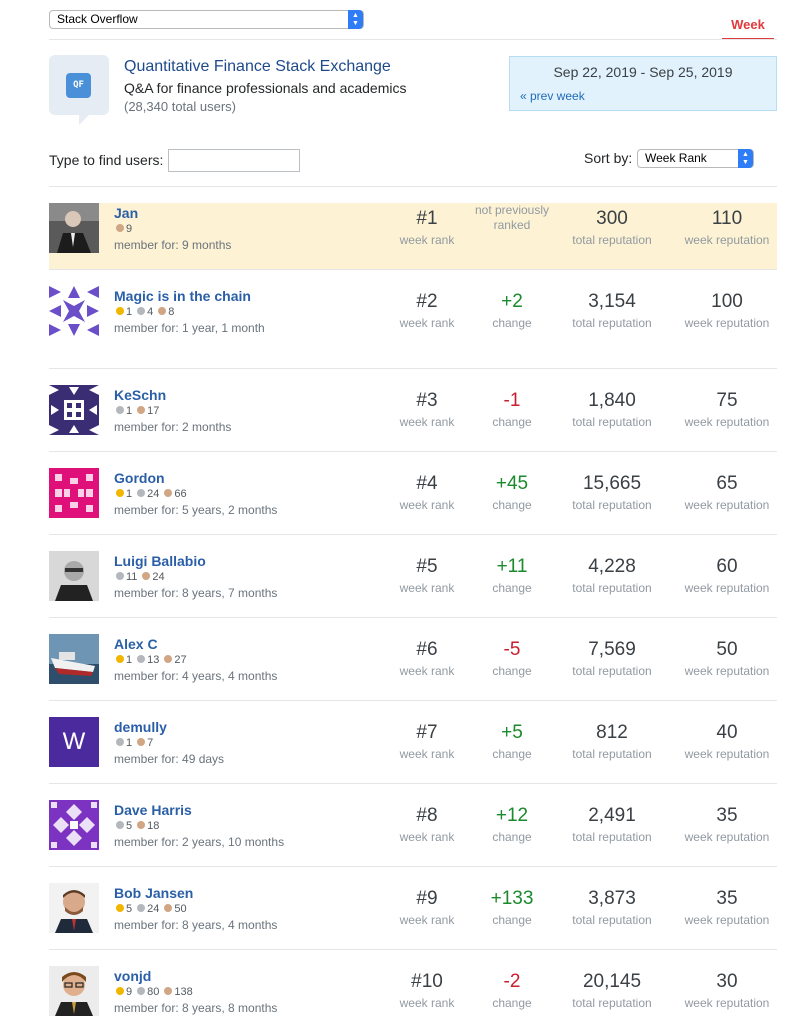 The image size is (787, 1025). What do you see at coordinates (552, 96) in the screenshot?
I see `prev-week-link: « prev week` at bounding box center [552, 96].